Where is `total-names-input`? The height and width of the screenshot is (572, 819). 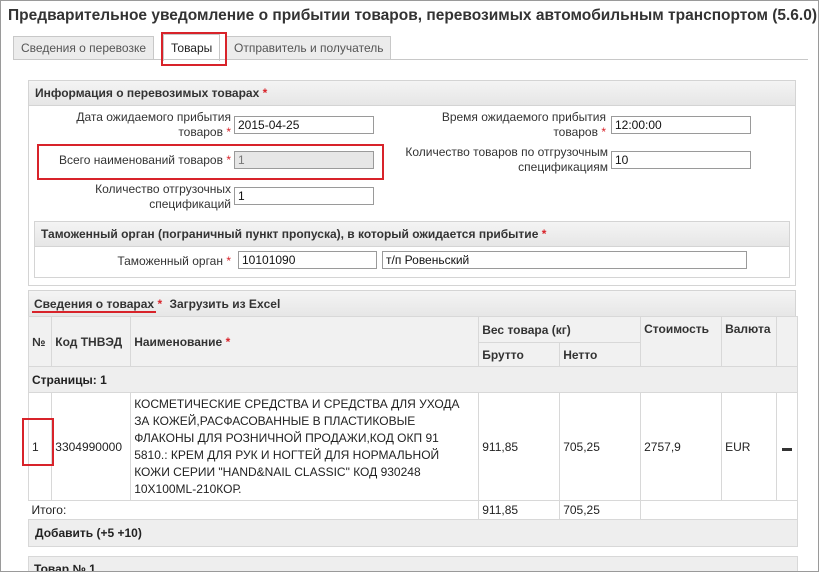
total-names-input is located at coordinates (304, 160).